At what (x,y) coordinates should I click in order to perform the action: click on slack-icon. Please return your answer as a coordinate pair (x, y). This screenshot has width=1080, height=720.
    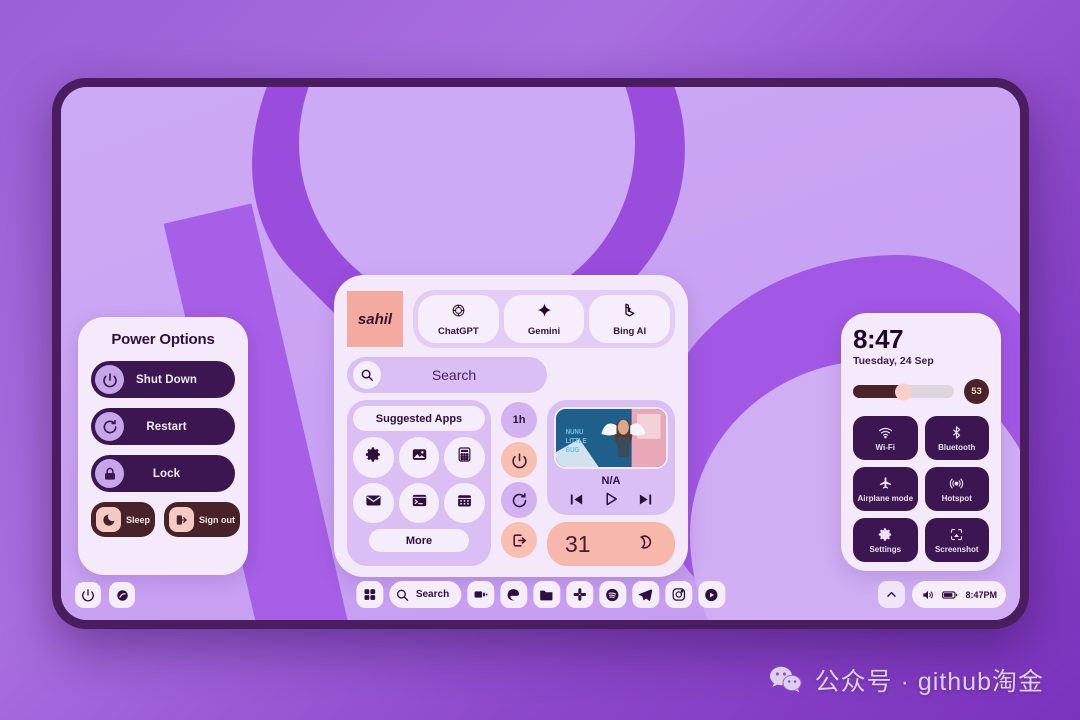
    Looking at the image, I should click on (579, 594).